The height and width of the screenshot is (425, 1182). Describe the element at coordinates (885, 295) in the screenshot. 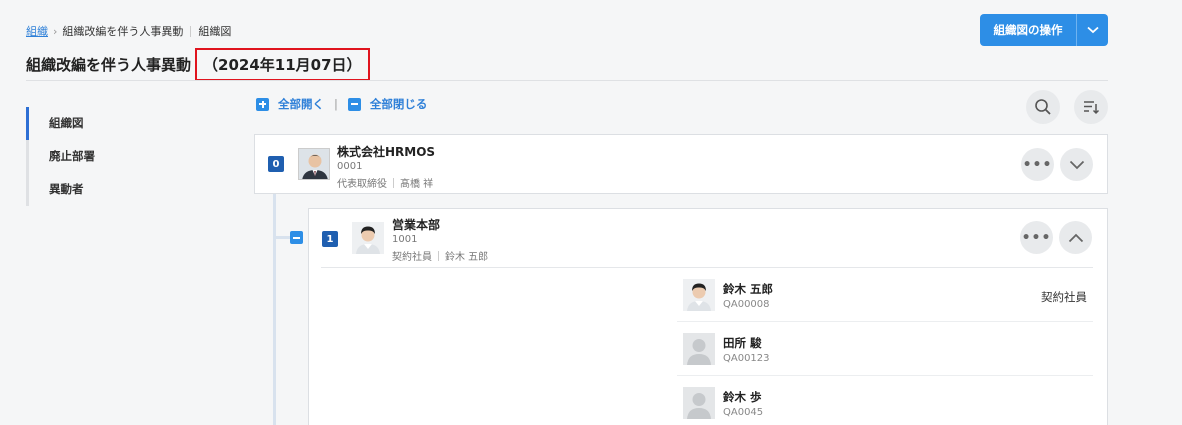

I see `member-row: 鈴木 五郎 QA00008 契約社員` at that location.